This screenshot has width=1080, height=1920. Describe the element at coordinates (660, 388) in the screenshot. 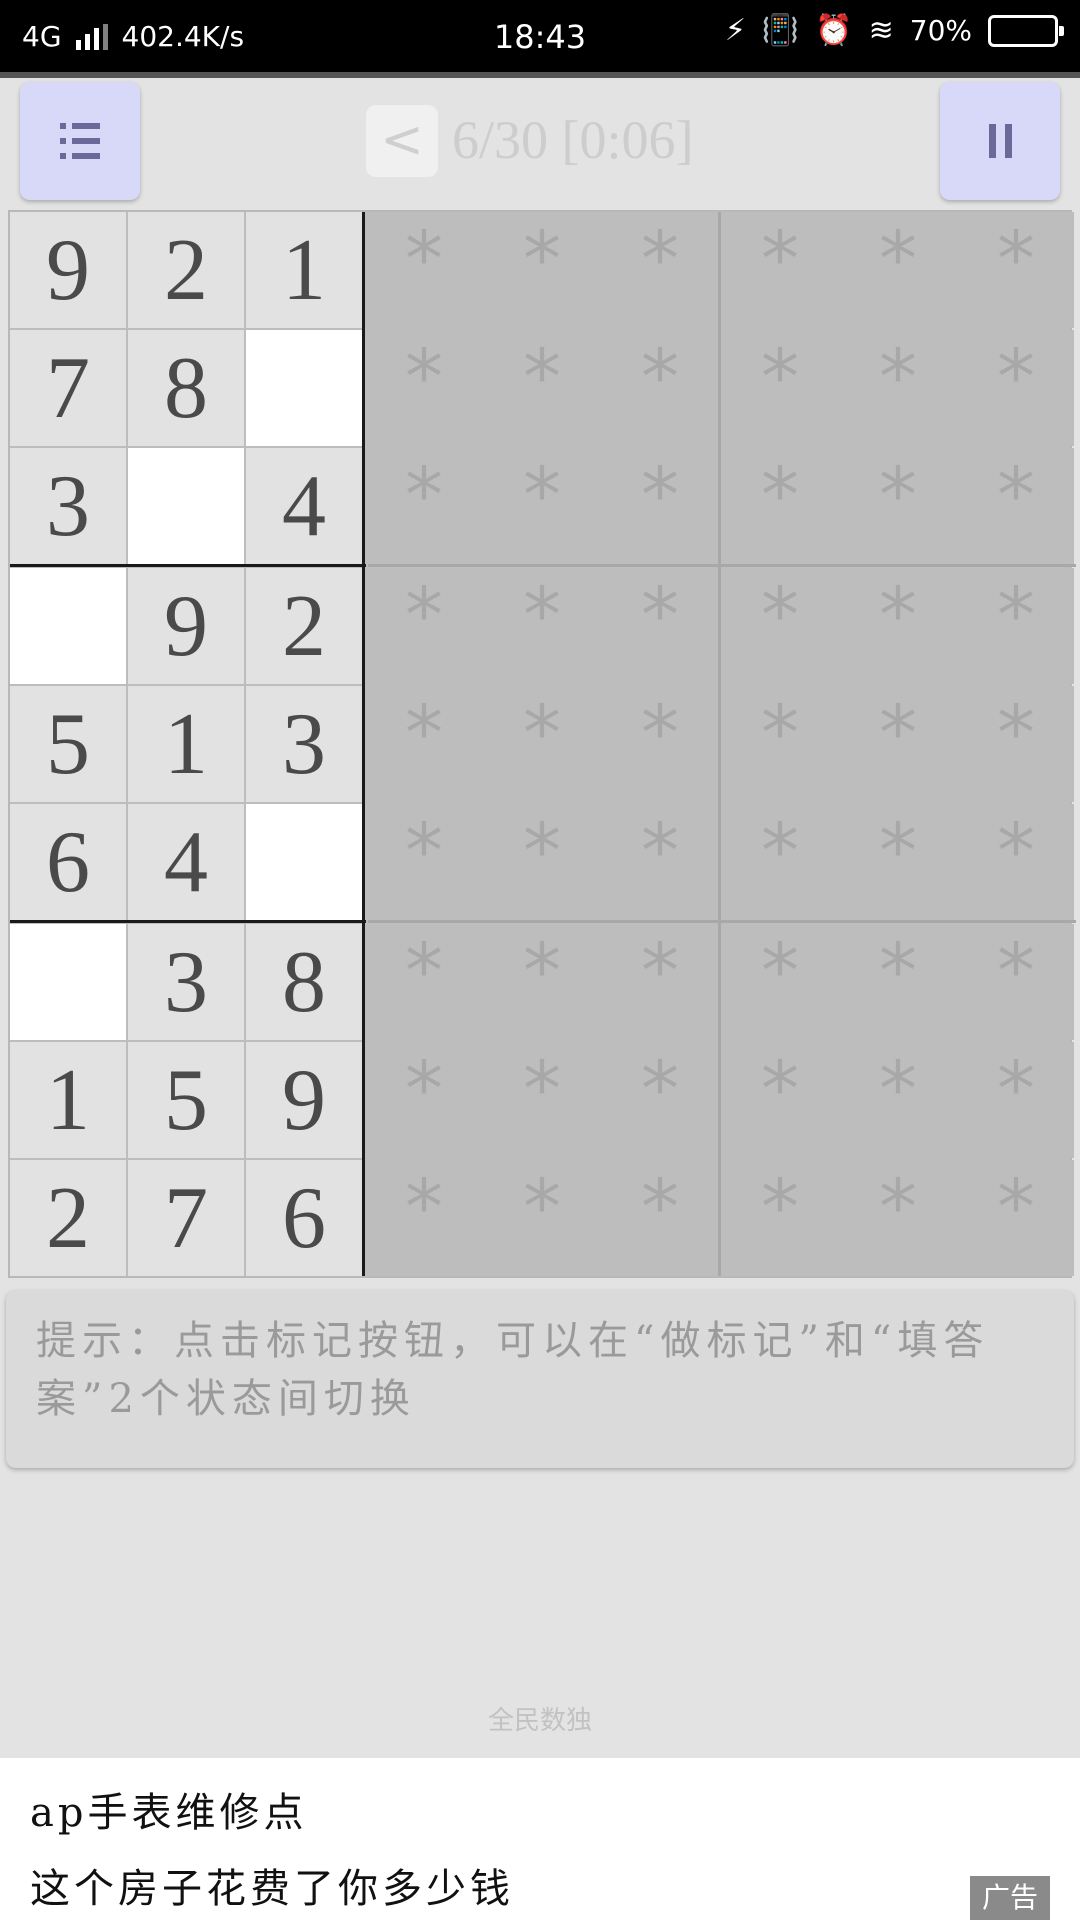

I see `hidden-cell-r2c6: *` at that location.